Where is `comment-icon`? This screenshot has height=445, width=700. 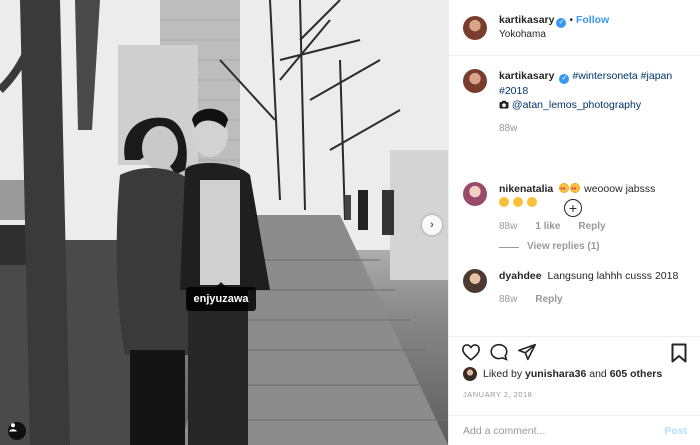 comment-icon is located at coordinates (499, 353).